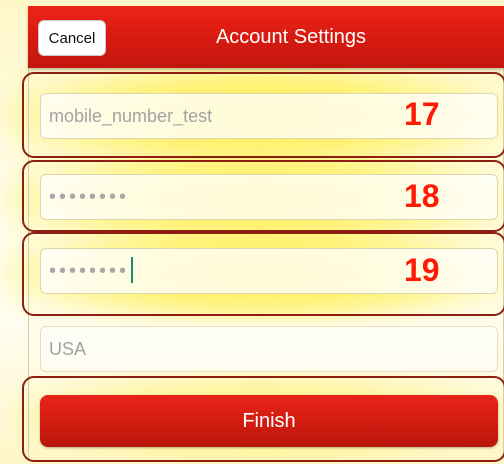 Image resolution: width=504 pixels, height=464 pixels. What do you see at coordinates (422, 196) in the screenshot?
I see `annotation-label-18: 18` at bounding box center [422, 196].